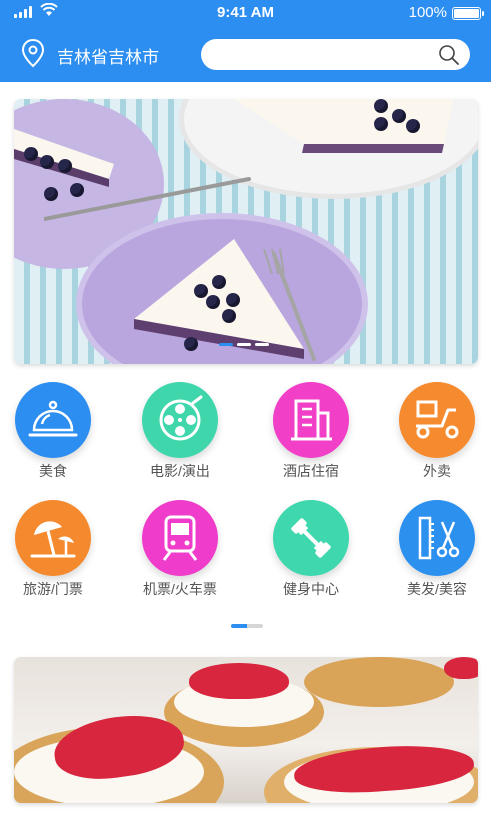 The image size is (491, 821). What do you see at coordinates (437, 419) in the screenshot?
I see `scooter-icon` at bounding box center [437, 419].